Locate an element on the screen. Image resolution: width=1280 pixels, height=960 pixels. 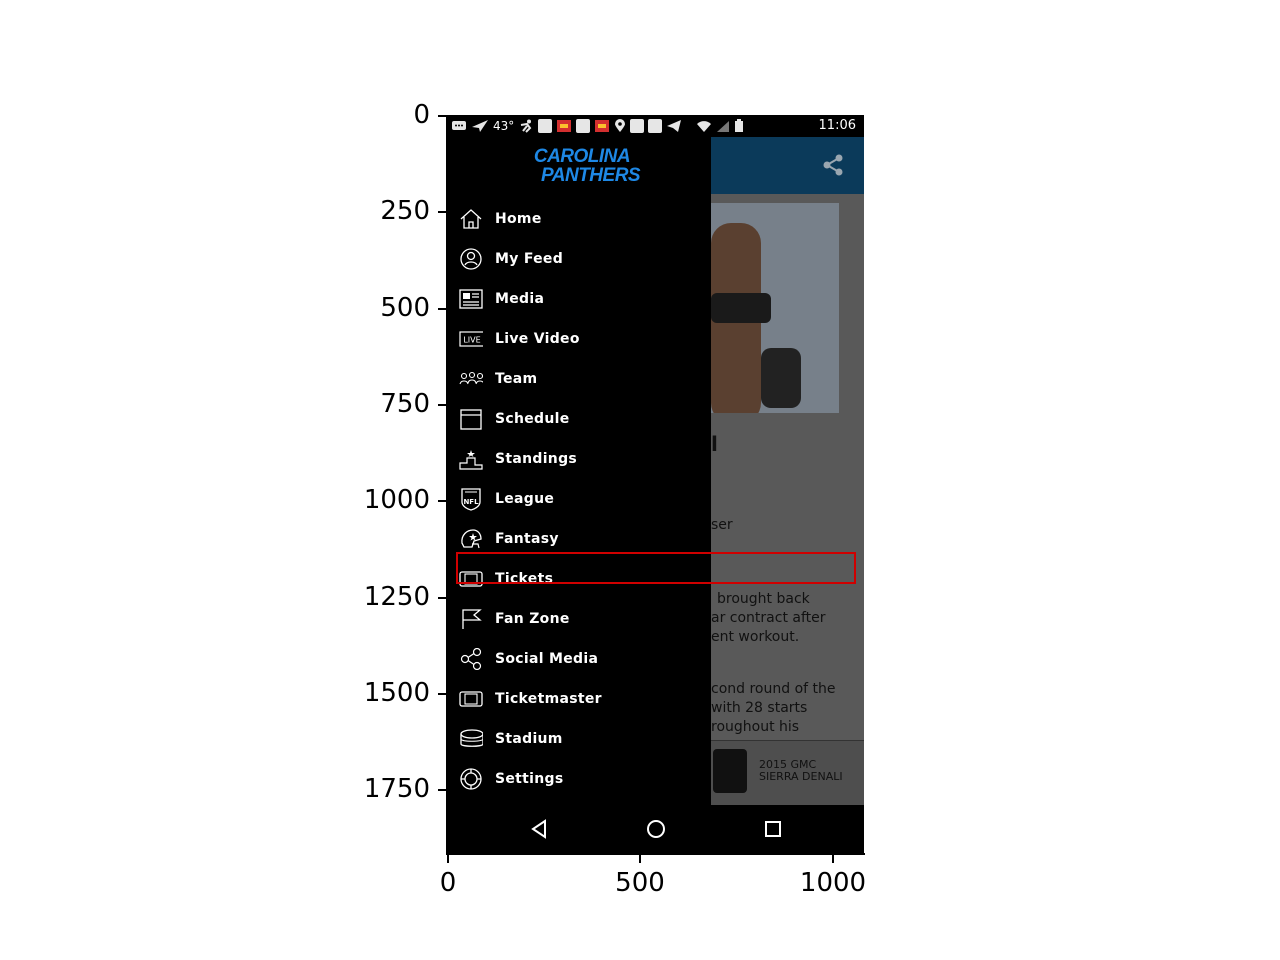
menu-item-team: Team is located at coordinates (579, 379).